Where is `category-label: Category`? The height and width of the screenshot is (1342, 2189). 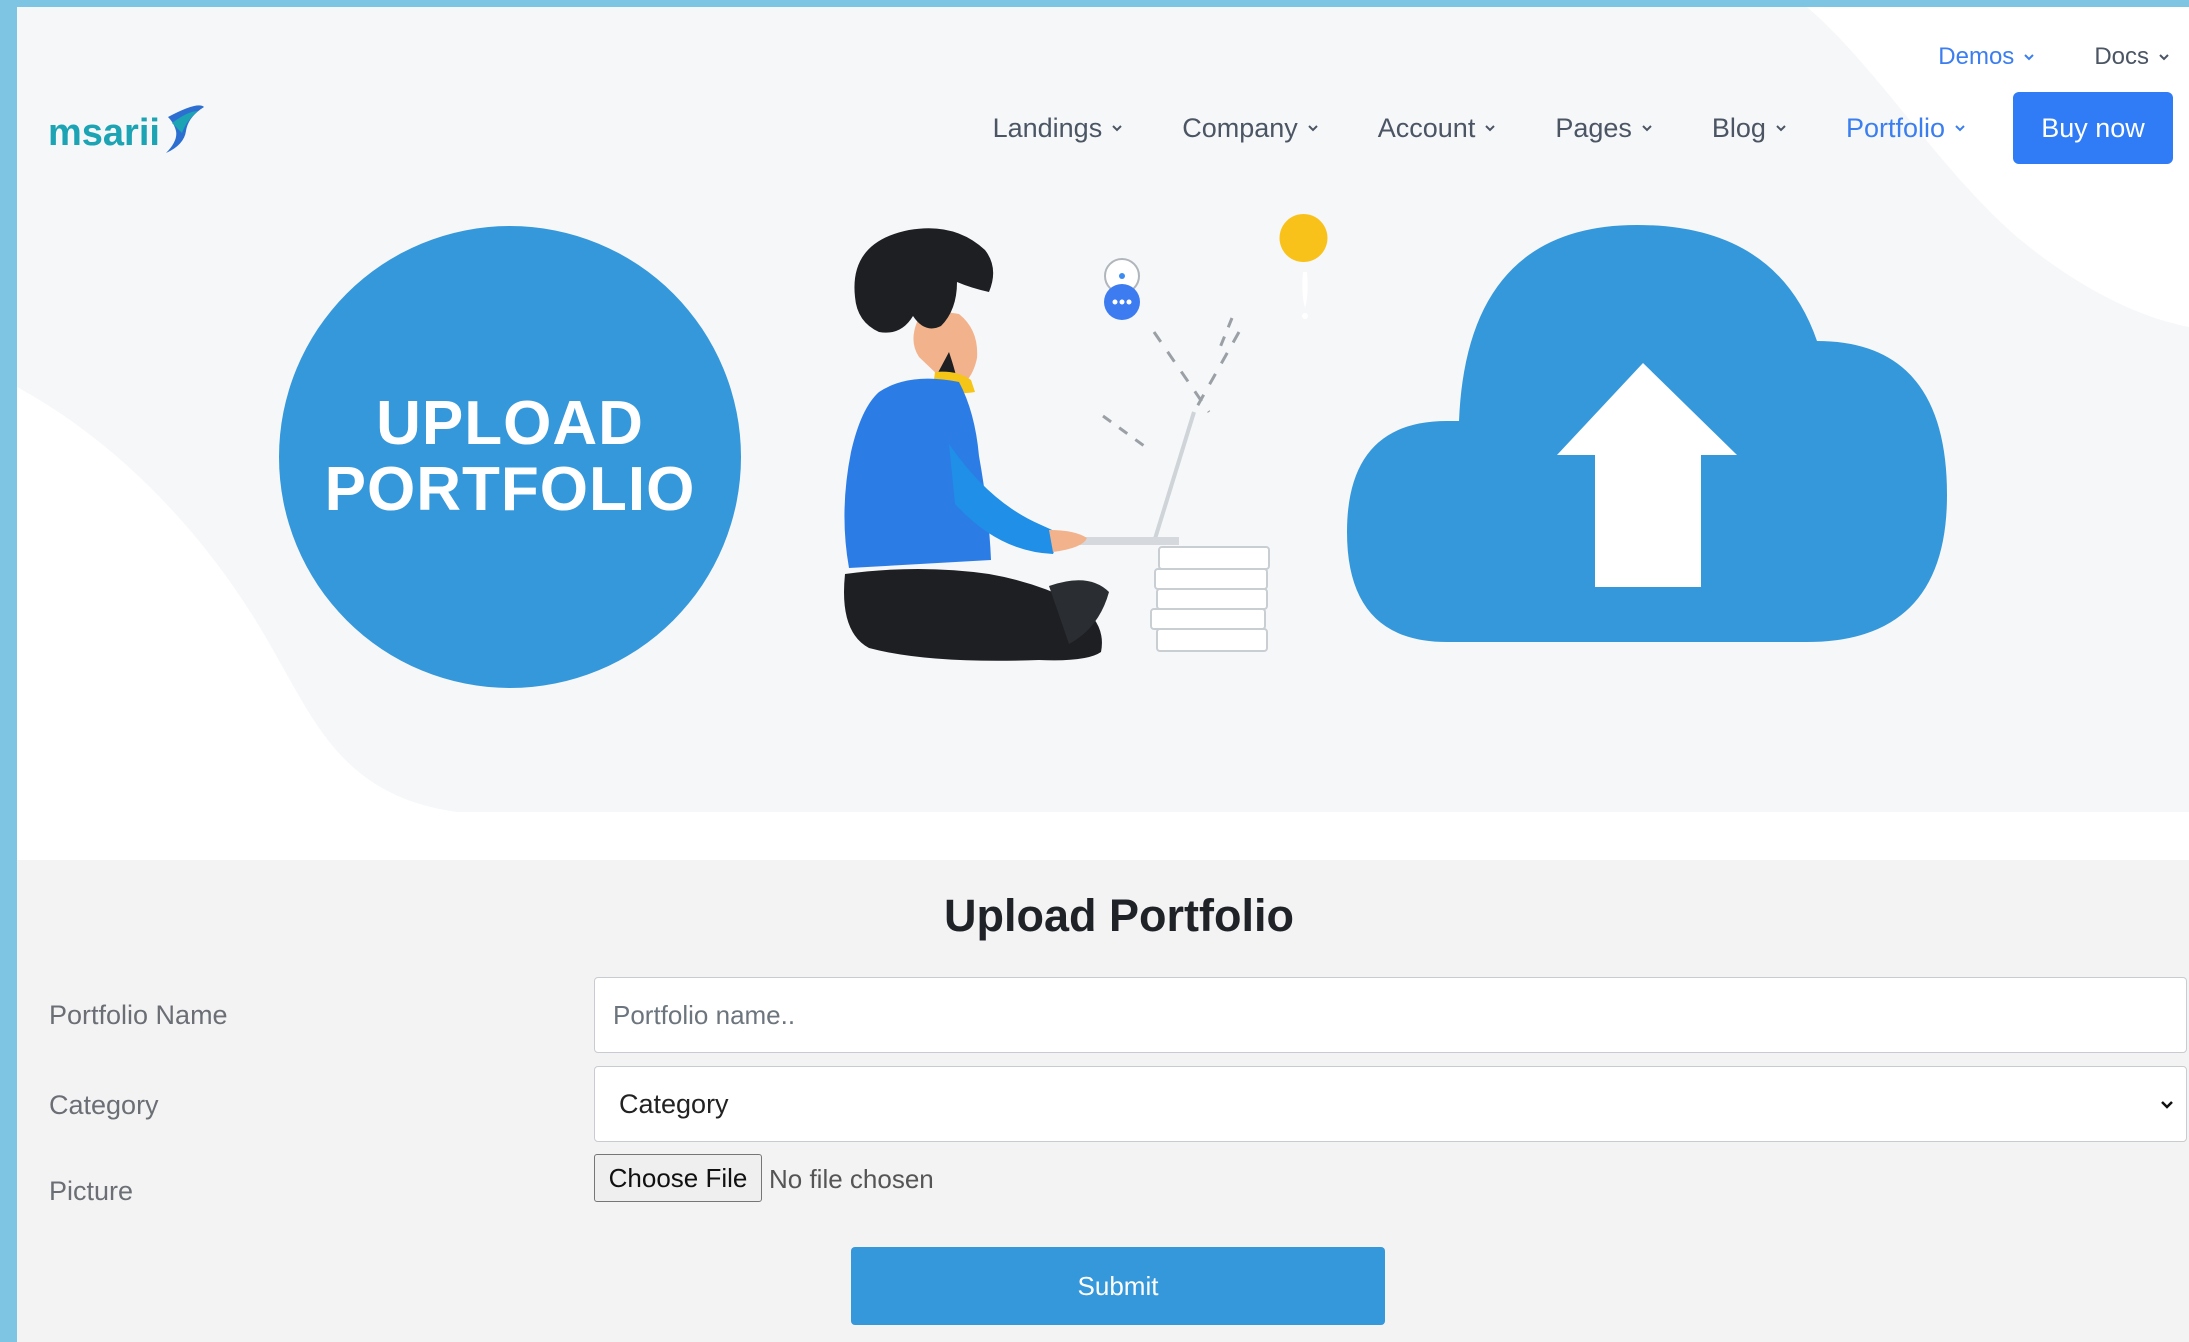 category-label: Category is located at coordinates (104, 1105).